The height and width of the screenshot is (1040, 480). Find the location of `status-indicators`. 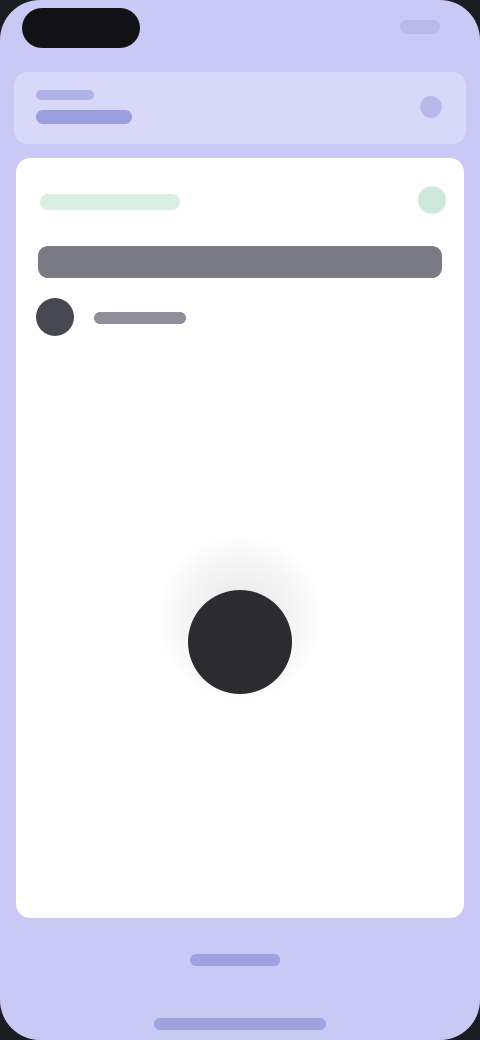

status-indicators is located at coordinates (420, 27).